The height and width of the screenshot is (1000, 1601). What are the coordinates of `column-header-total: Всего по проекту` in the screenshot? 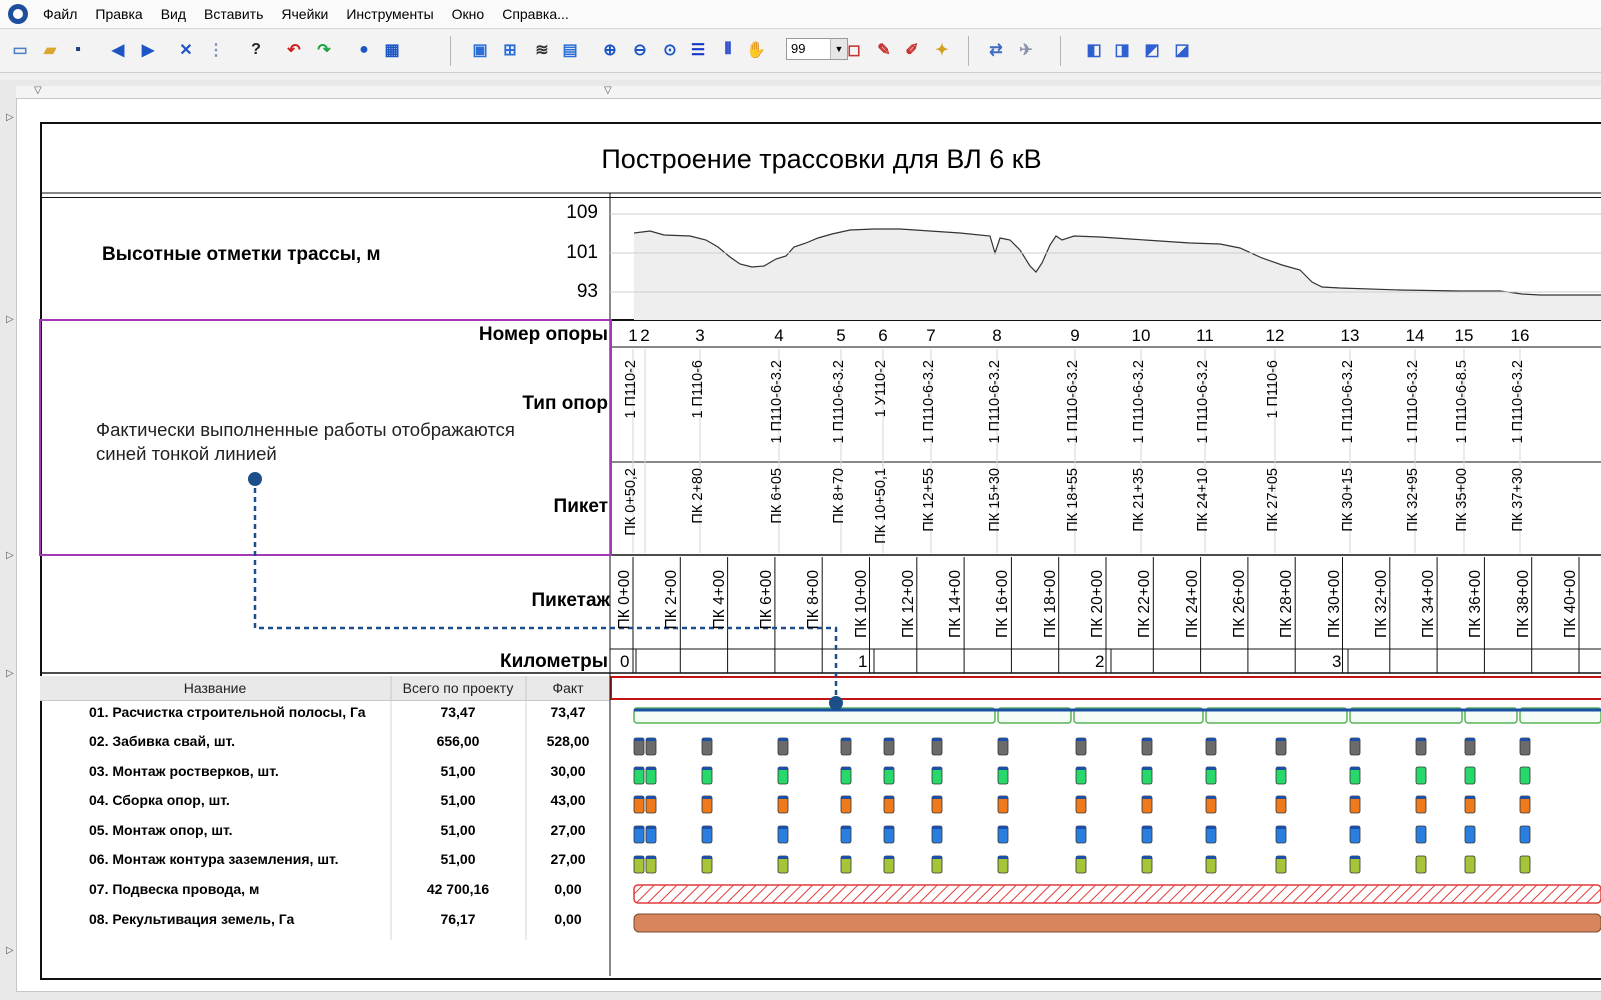 It's located at (458, 688).